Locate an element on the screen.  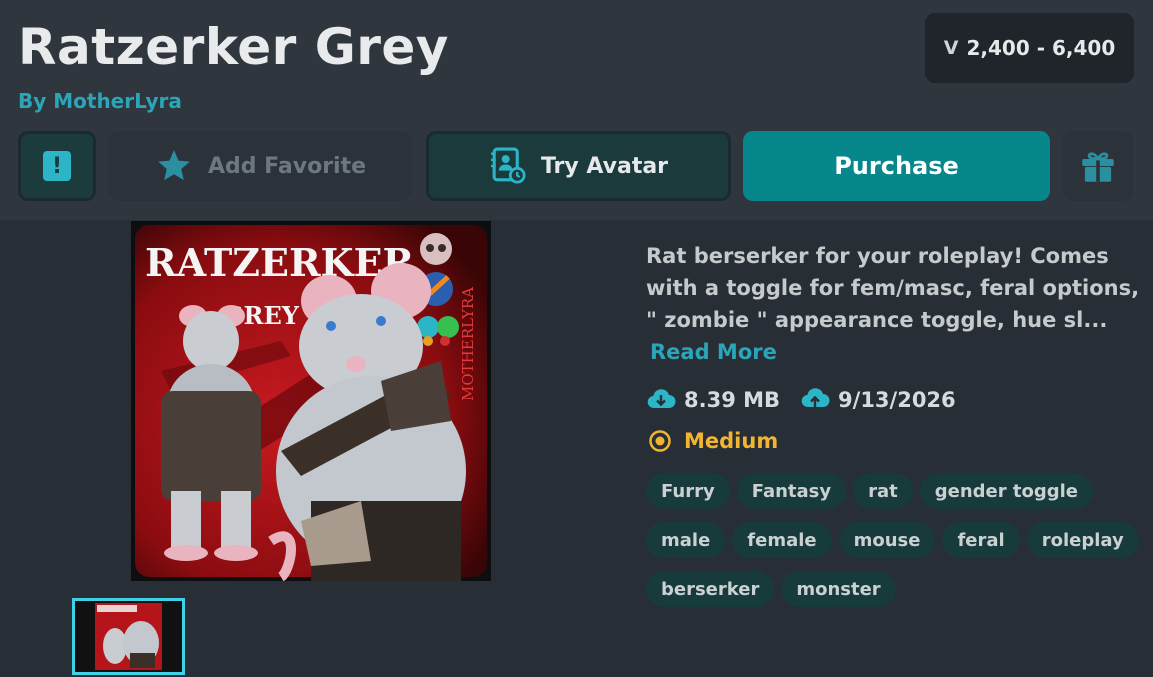
report-button: ! is located at coordinates (57, 166).